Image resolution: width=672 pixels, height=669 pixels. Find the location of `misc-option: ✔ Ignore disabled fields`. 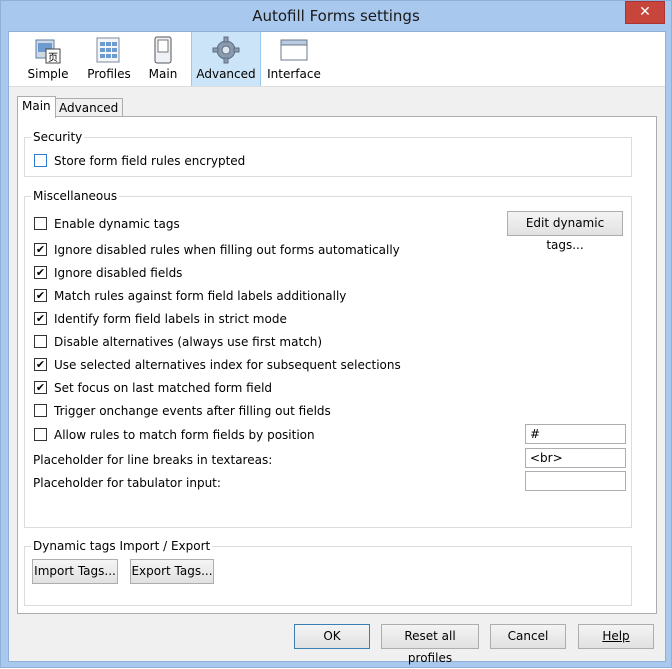

misc-option: ✔ Ignore disabled fields is located at coordinates (108, 273).